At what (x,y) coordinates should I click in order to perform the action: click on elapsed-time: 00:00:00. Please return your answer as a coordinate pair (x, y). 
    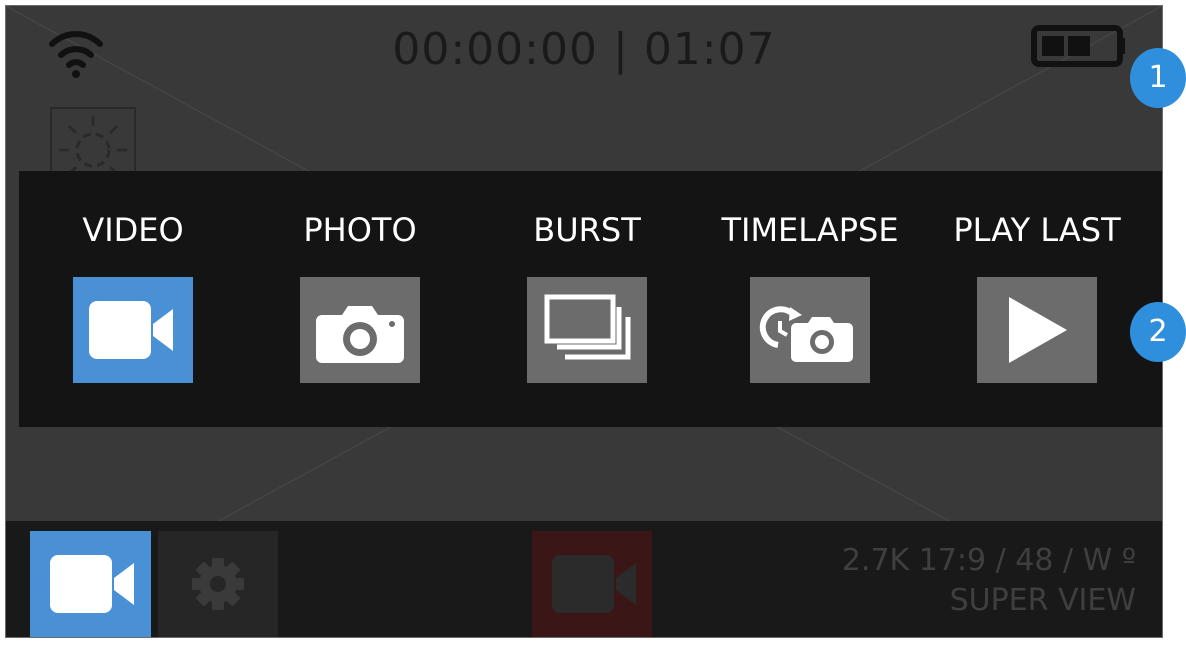
    Looking at the image, I should click on (495, 49).